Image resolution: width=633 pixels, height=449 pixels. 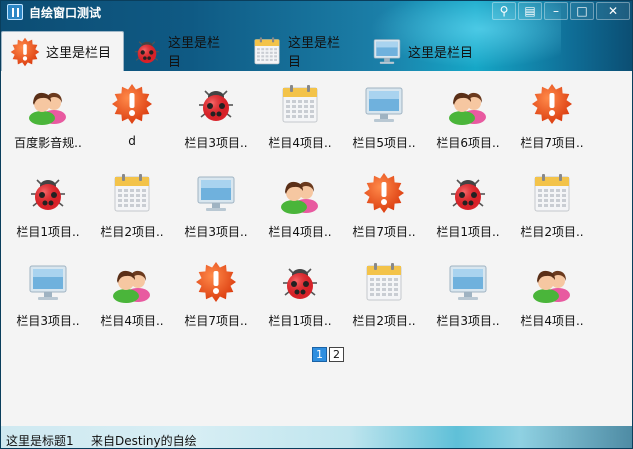 I want to click on grid-item-label: 栏目6项目.., so click(x=468, y=143).